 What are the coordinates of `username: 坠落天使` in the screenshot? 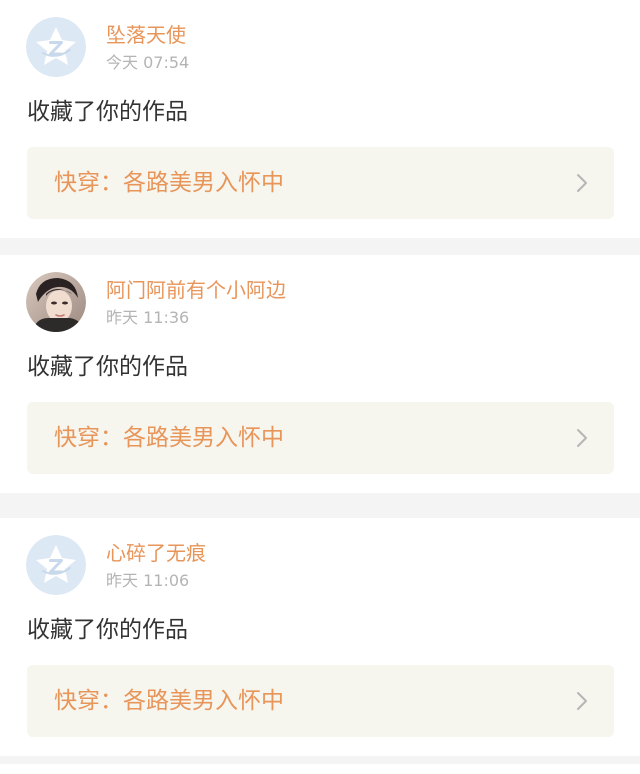 It's located at (146, 35).